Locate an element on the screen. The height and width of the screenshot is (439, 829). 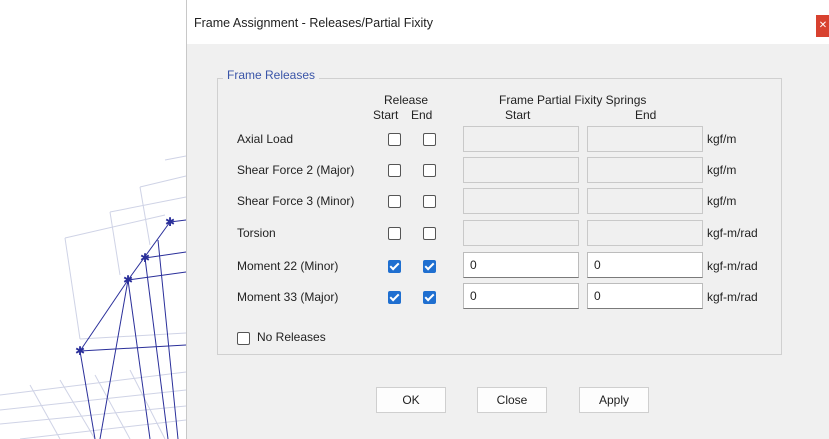
no-releases-label: No Releases is located at coordinates (291, 337).